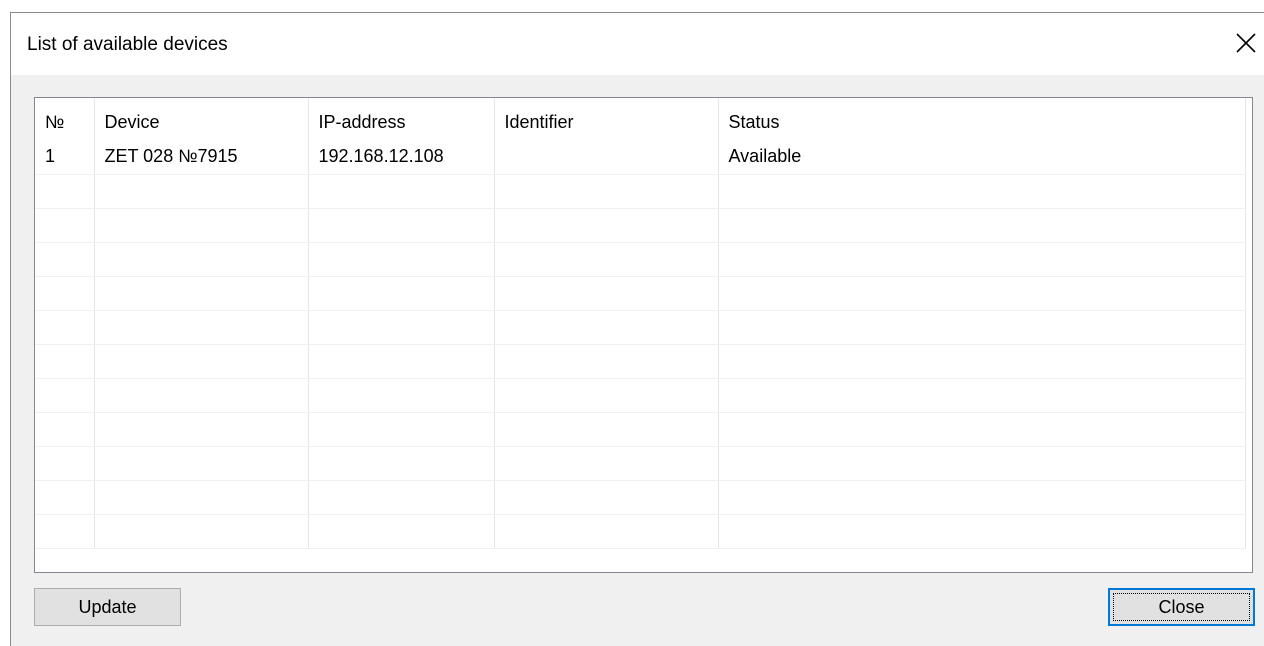 The height and width of the screenshot is (646, 1264). Describe the element at coordinates (401, 157) in the screenshot. I see `cell-ip-address: 192.168.12.108` at that location.